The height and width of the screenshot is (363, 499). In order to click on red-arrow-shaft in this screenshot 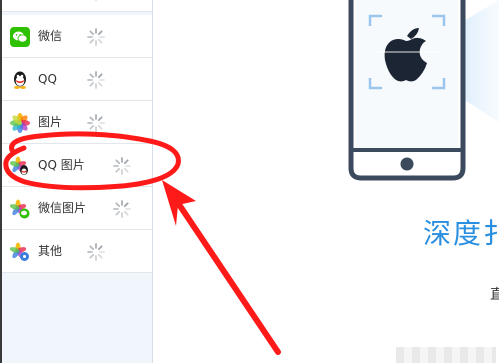, I will do `click(225, 273)`.